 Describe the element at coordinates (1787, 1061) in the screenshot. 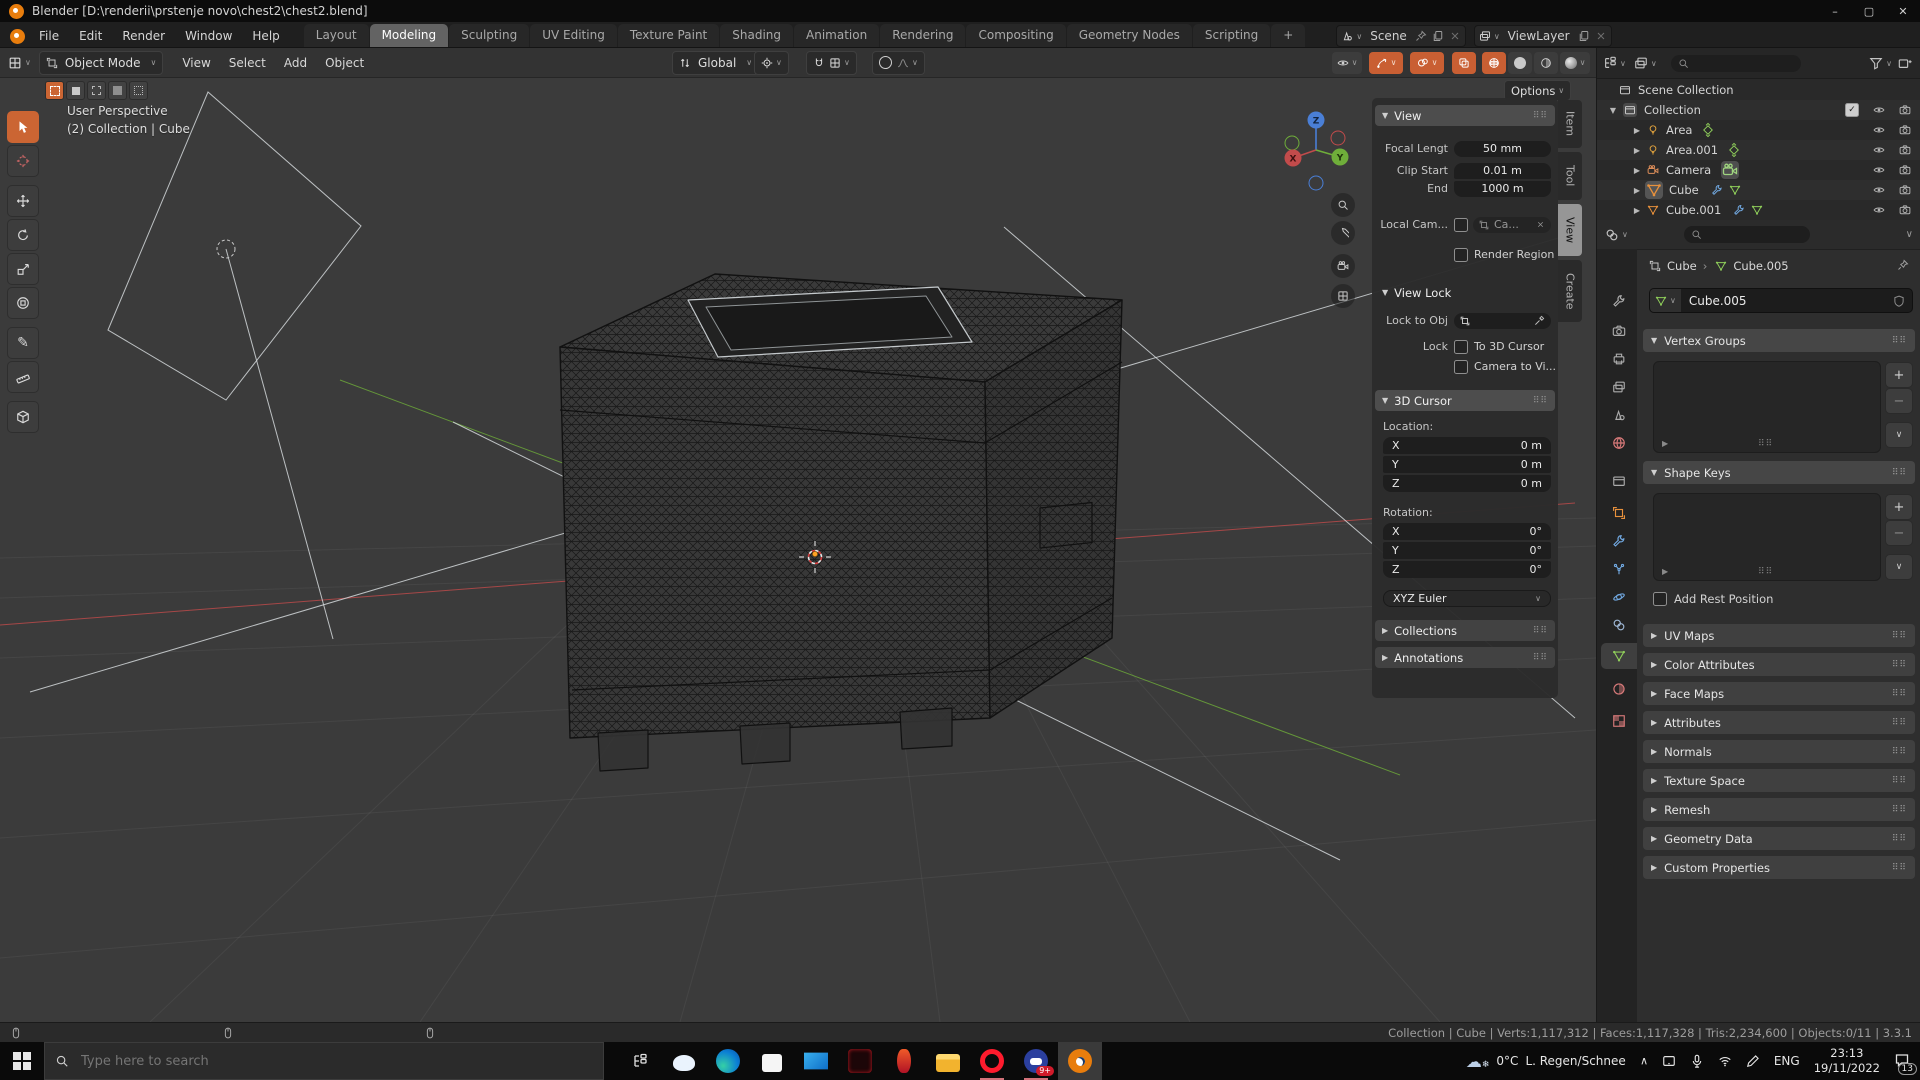

I see `language-indicator: ENG` at that location.